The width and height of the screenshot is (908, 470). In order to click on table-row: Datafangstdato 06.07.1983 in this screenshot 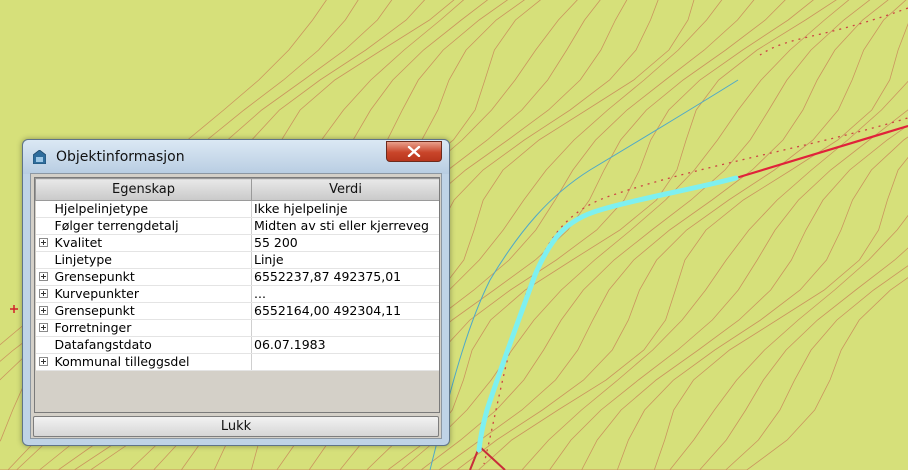, I will do `click(237, 345)`.